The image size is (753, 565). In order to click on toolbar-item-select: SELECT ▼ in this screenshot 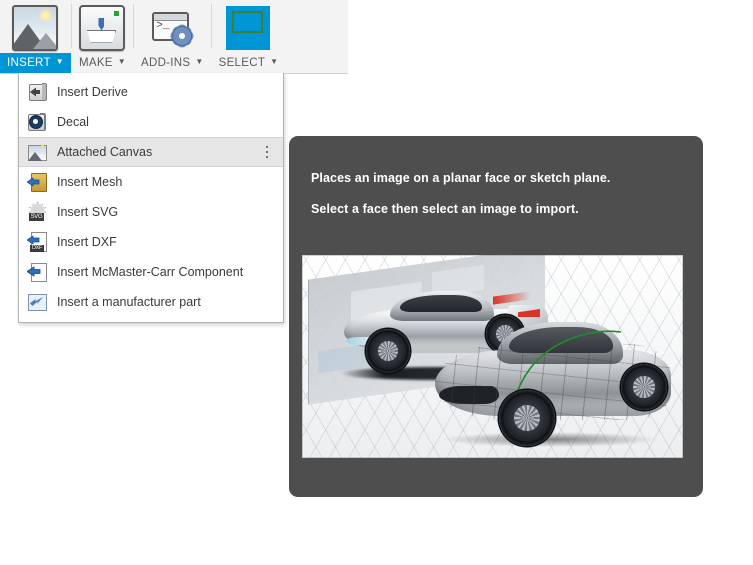, I will do `click(249, 36)`.